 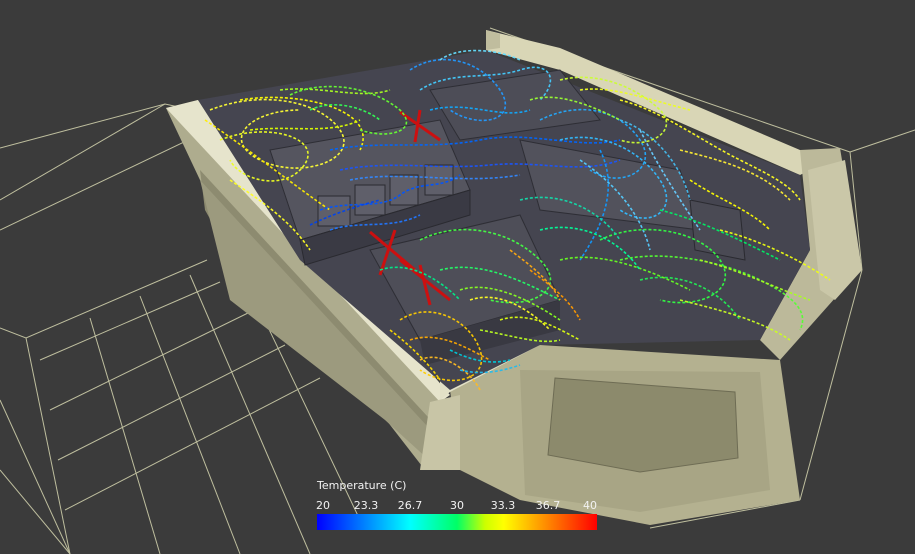 What do you see at coordinates (362, 485) in the screenshot?
I see `legend-title: Temperature (C)` at bounding box center [362, 485].